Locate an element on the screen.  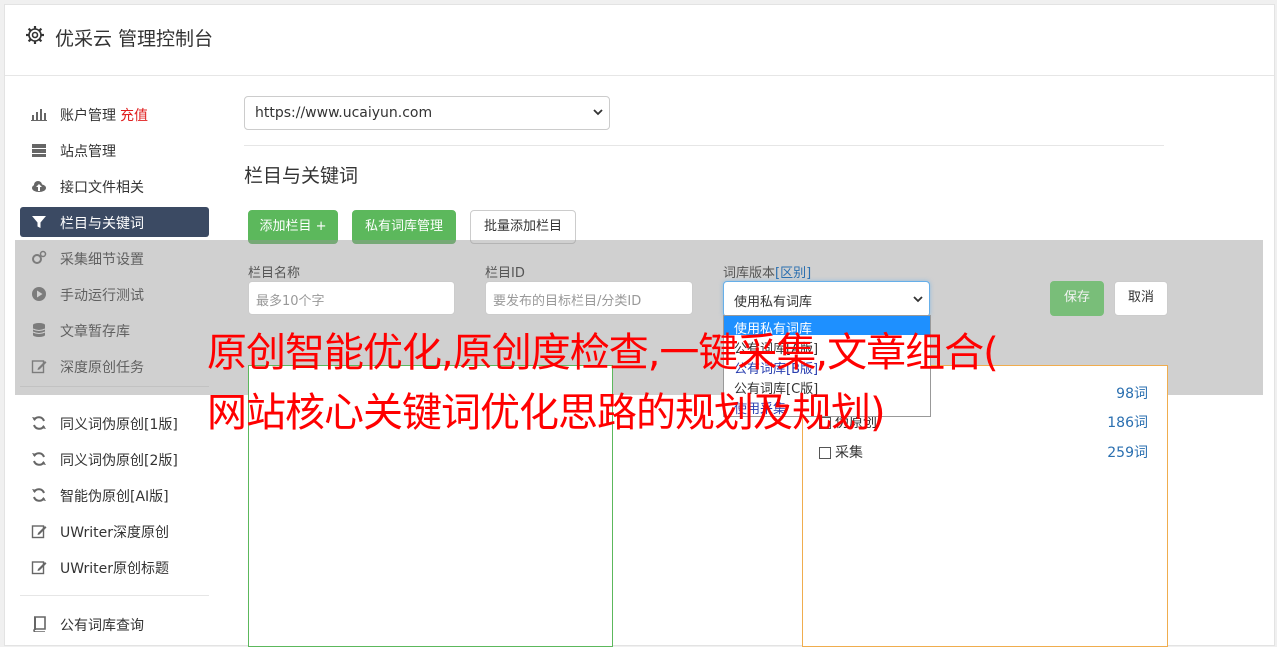
sidebar-item-uwriter-title: UWriter原创标题 is located at coordinates (114, 567).